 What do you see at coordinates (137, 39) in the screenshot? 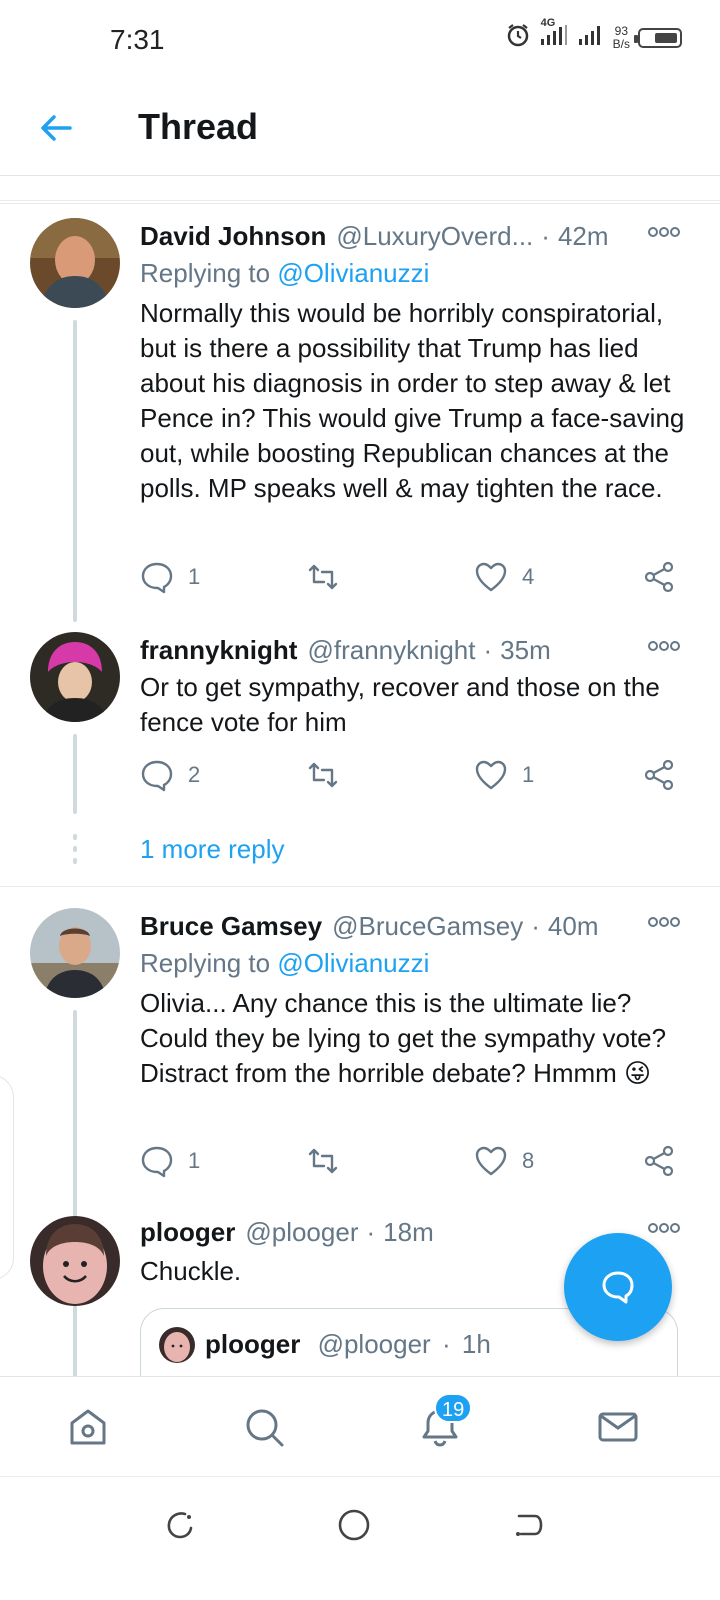
I see `status-time: 7:31` at bounding box center [137, 39].